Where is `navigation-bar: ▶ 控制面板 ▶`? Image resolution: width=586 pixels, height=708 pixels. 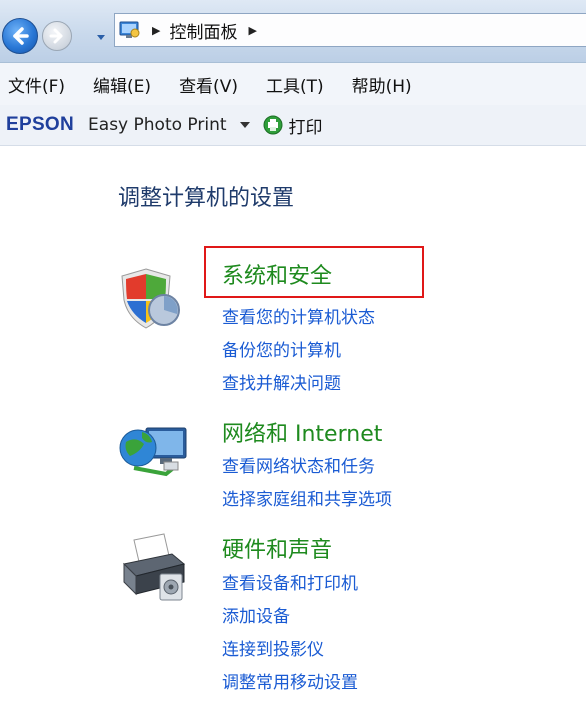 navigation-bar: ▶ 控制面板 ▶ is located at coordinates (293, 31).